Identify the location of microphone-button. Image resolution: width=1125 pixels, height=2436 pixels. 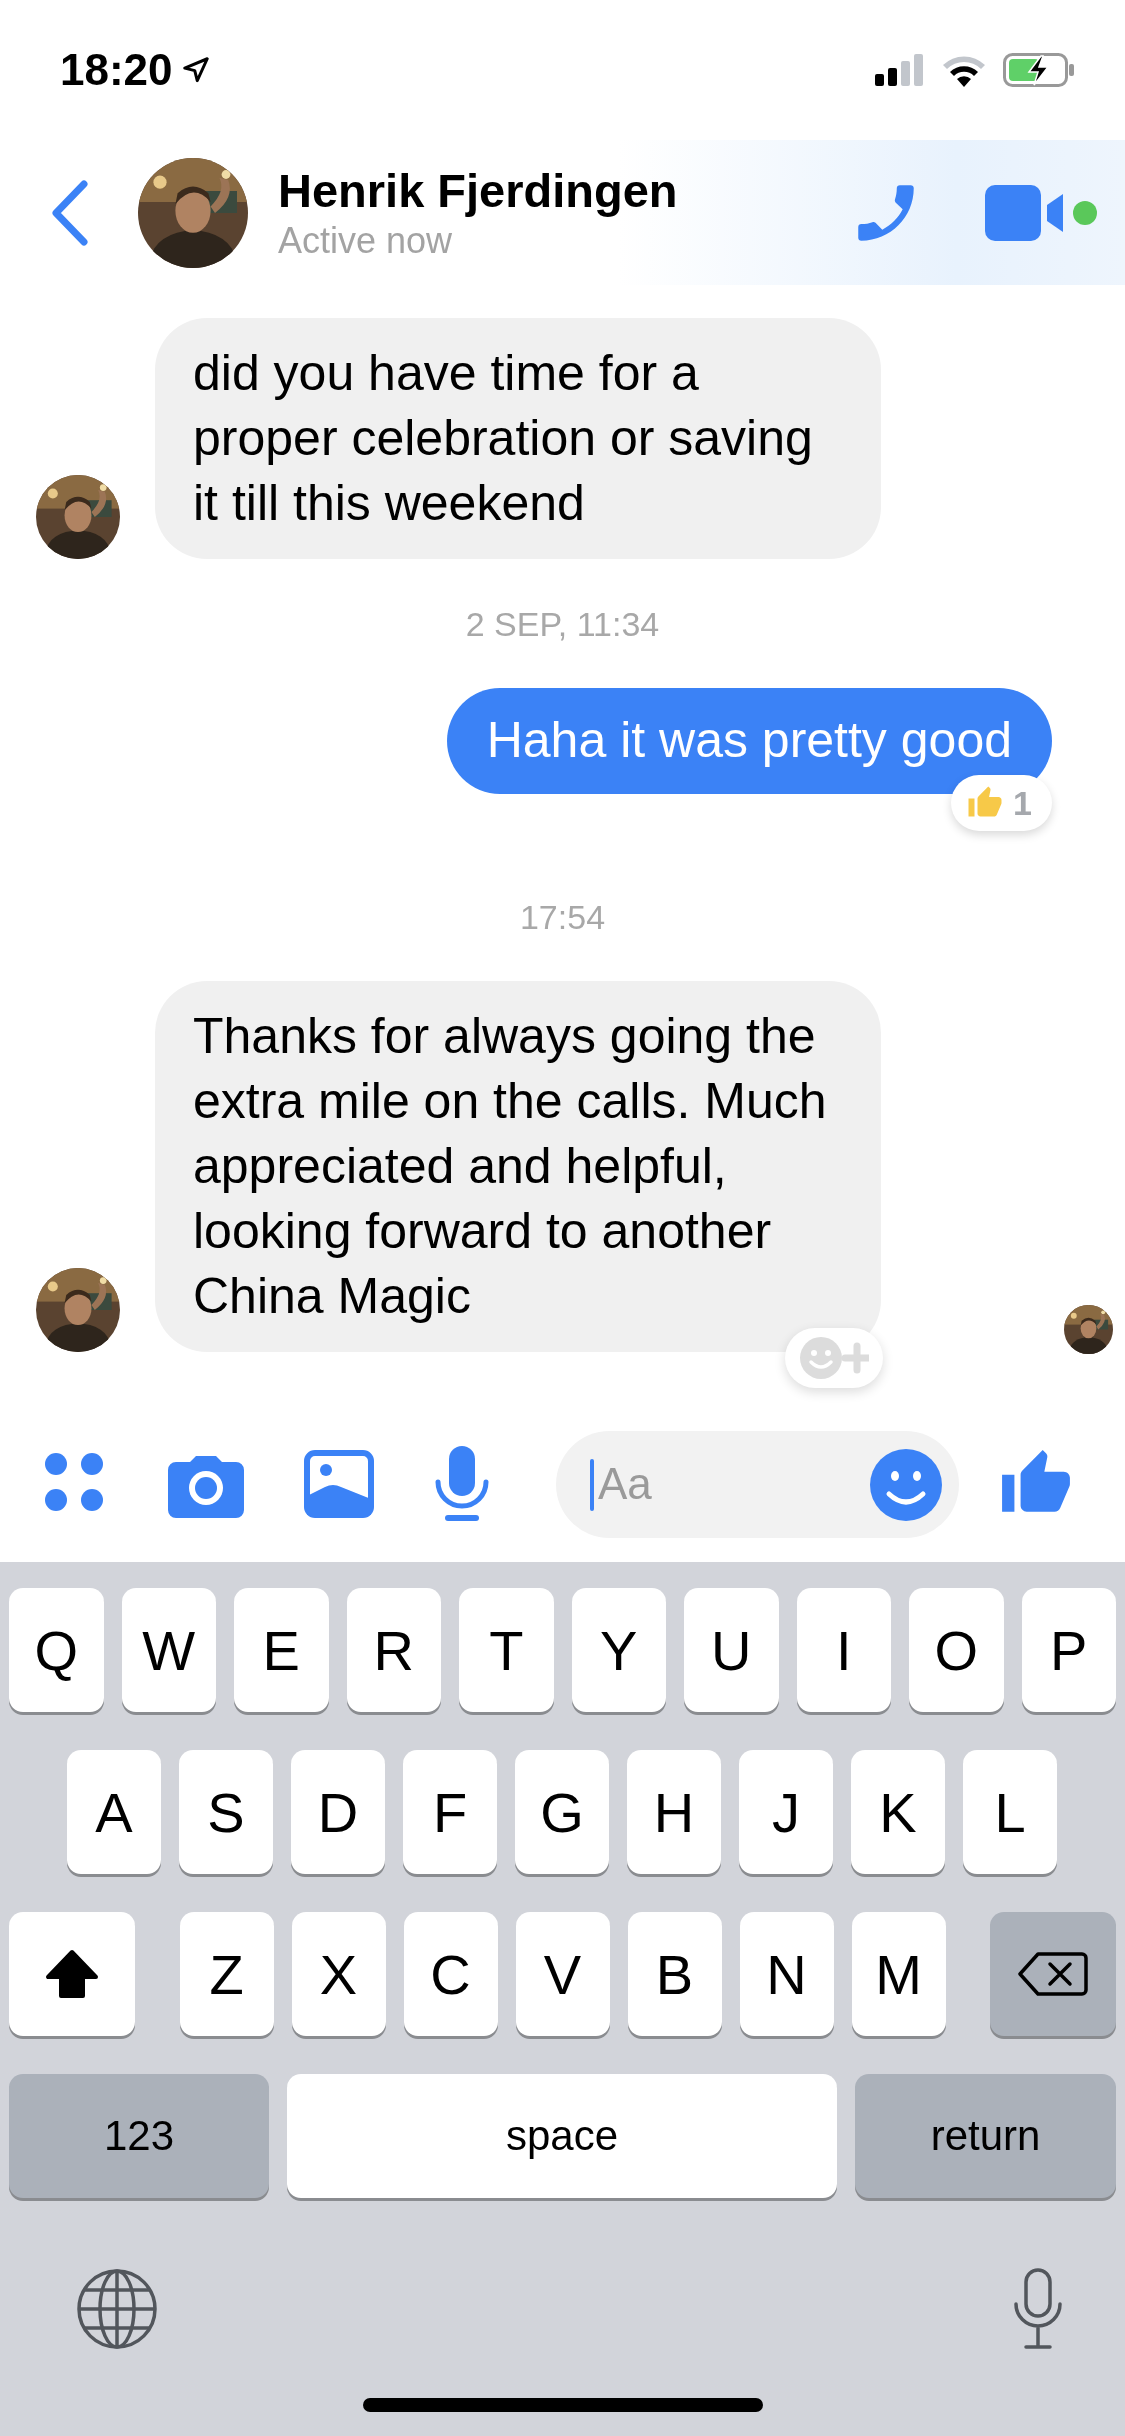
(462, 1484).